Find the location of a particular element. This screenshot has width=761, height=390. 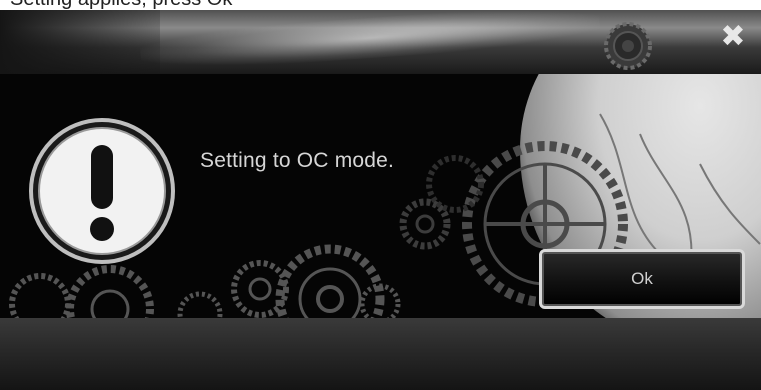

top-caption-strip: Setting applies, press Ok is located at coordinates (380, 5).